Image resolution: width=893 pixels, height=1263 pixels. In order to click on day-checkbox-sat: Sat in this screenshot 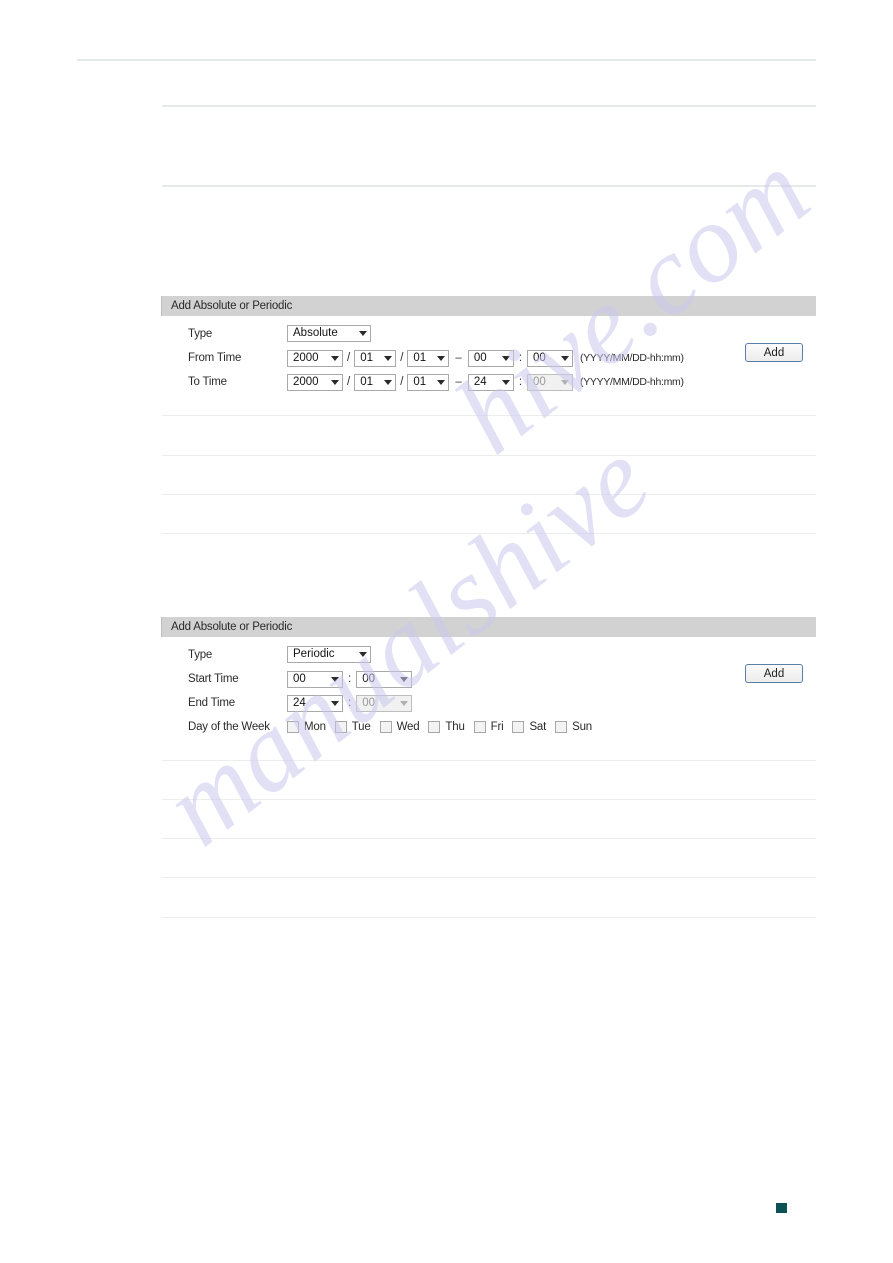, I will do `click(529, 727)`.